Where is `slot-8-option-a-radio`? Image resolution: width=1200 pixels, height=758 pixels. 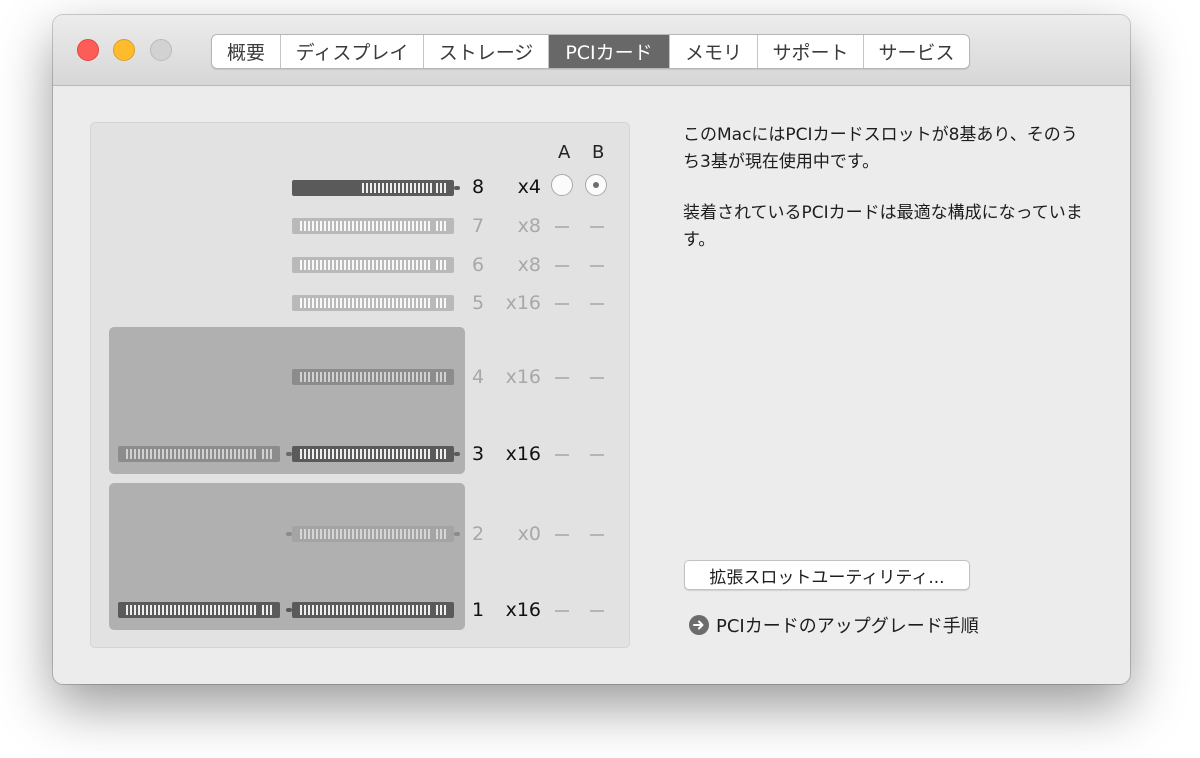
slot-8-option-a-radio is located at coordinates (562, 185).